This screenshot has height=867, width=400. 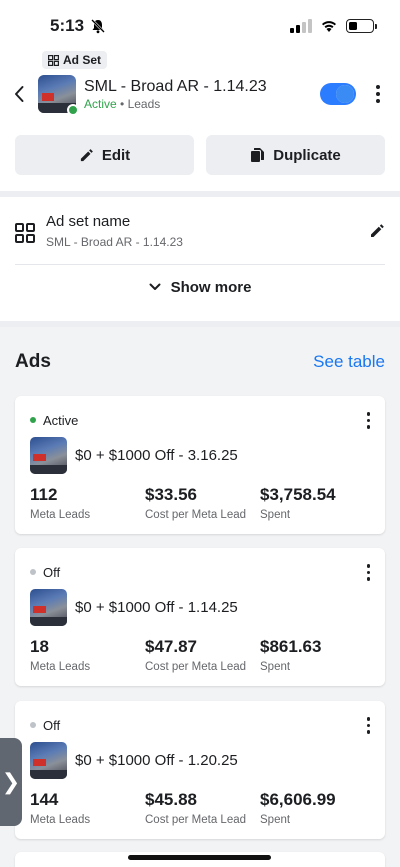 What do you see at coordinates (349, 362) in the screenshot?
I see `see-table-link: See table` at bounding box center [349, 362].